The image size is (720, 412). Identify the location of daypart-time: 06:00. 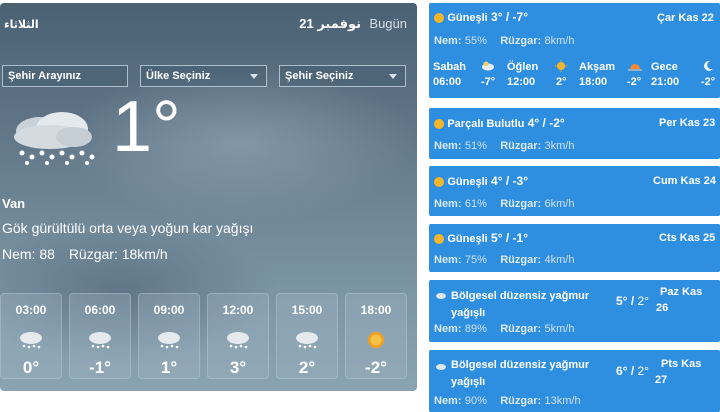
(447, 82).